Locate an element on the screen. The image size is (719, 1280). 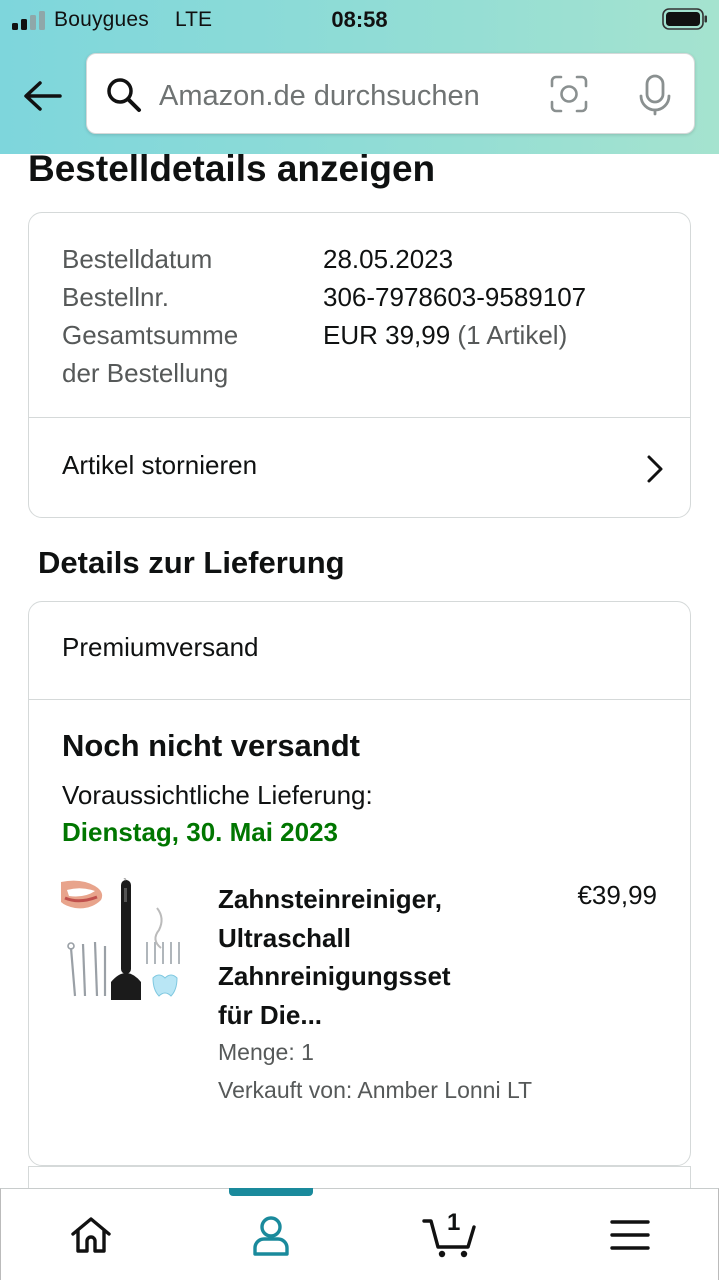
order-total-label-line1: Gesamtsumme is located at coordinates (150, 335).